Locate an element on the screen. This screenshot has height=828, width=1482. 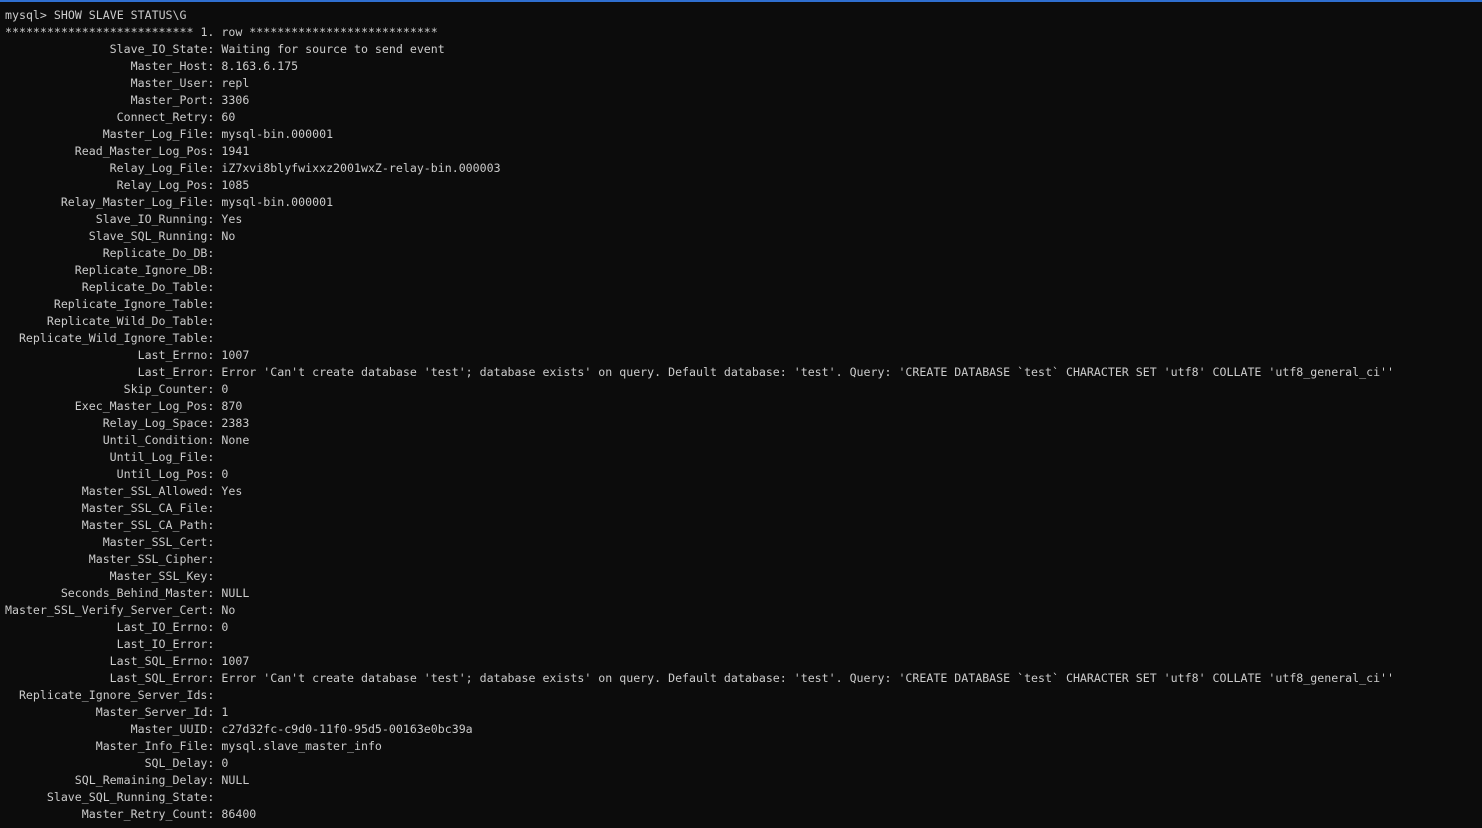
status-row: Replicate_Ignore_DB: is located at coordinates (741, 270).